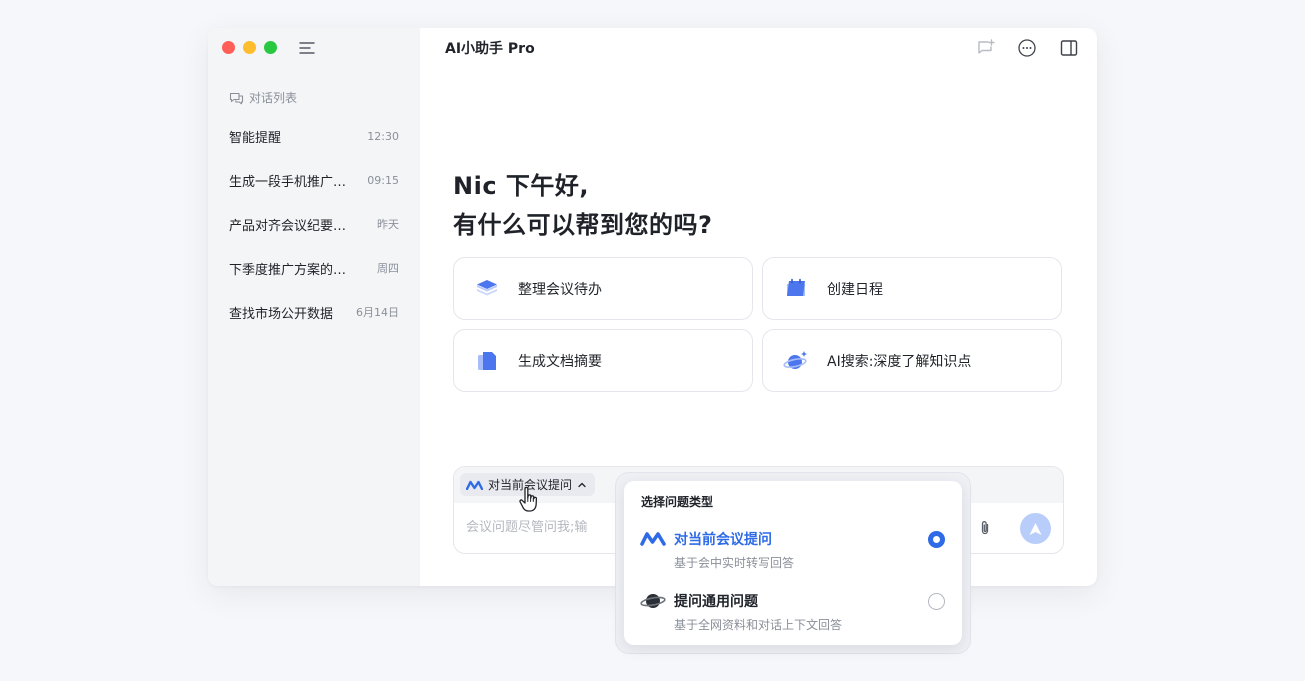 The image size is (1305, 681). Describe the element at coordinates (855, 289) in the screenshot. I see `card-label: 创建日程` at that location.